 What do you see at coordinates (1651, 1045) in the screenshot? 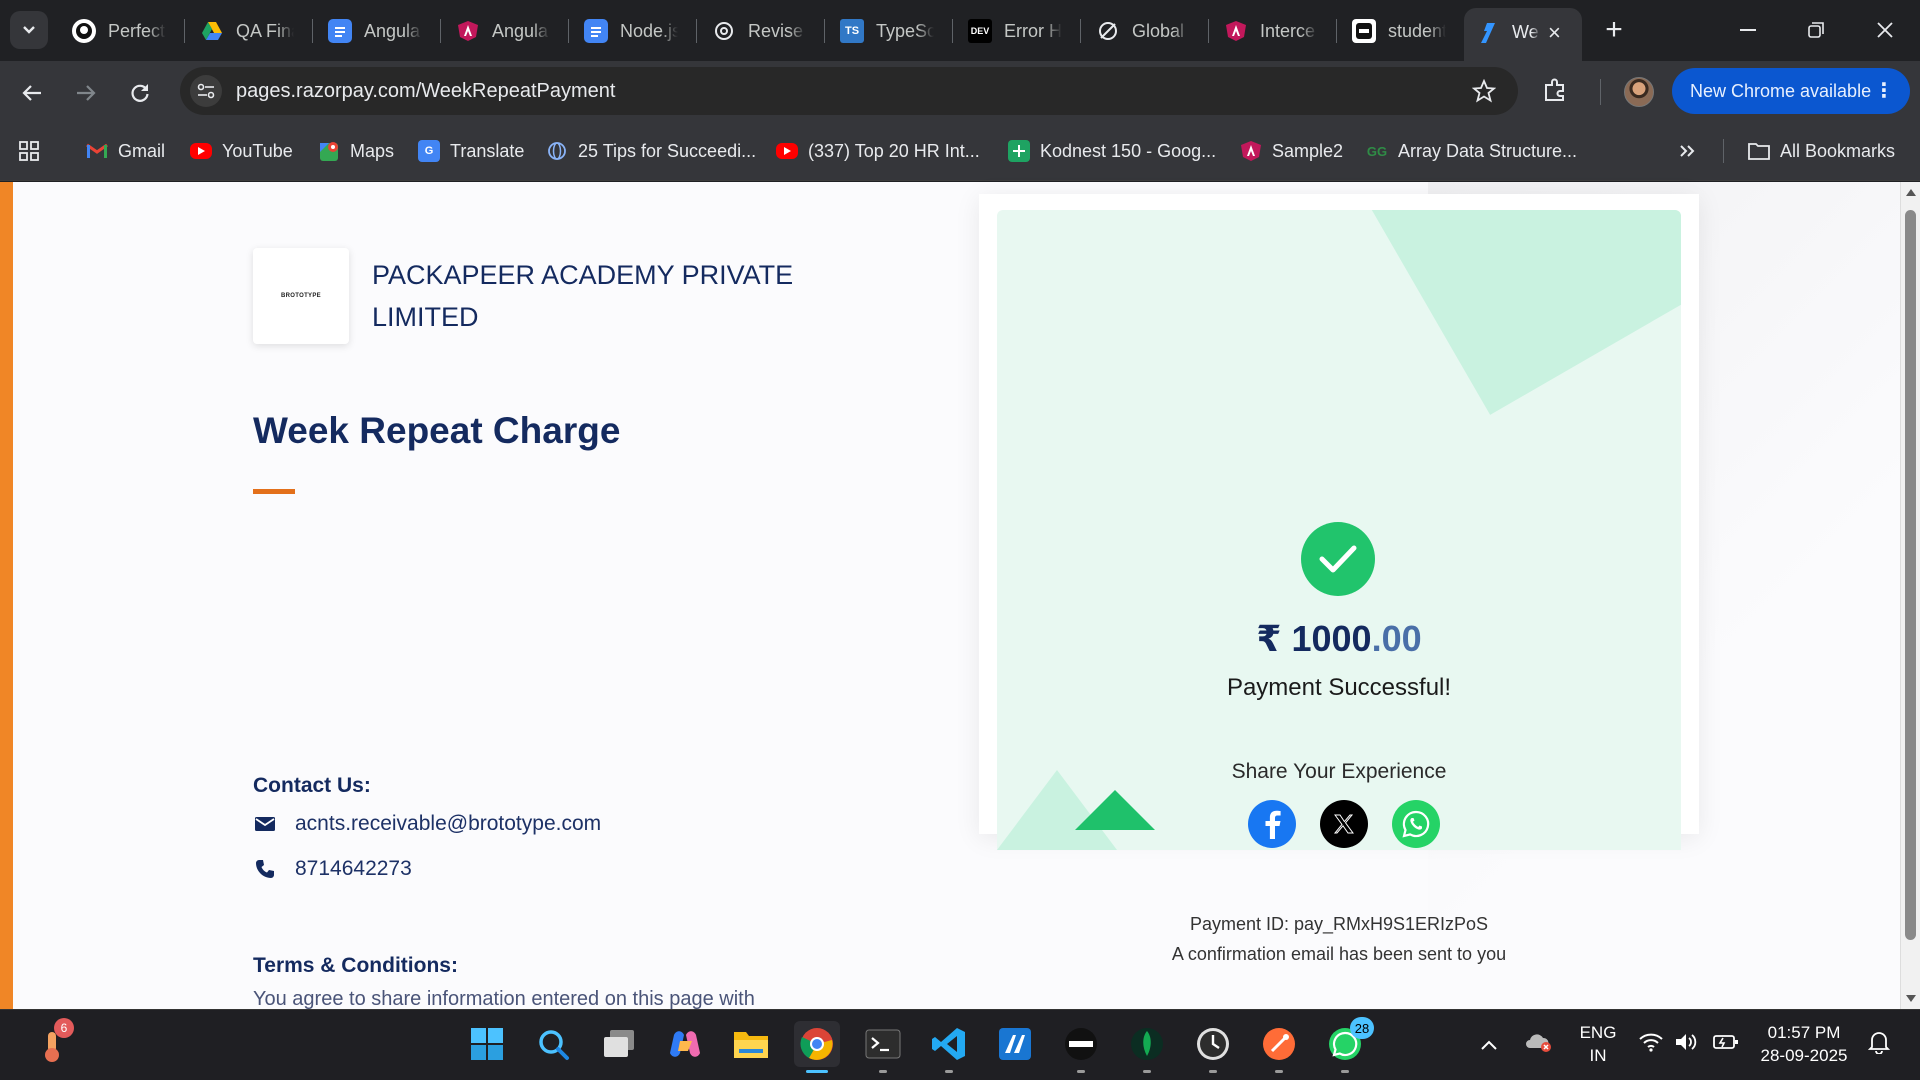
I see `wifi-icon` at bounding box center [1651, 1045].